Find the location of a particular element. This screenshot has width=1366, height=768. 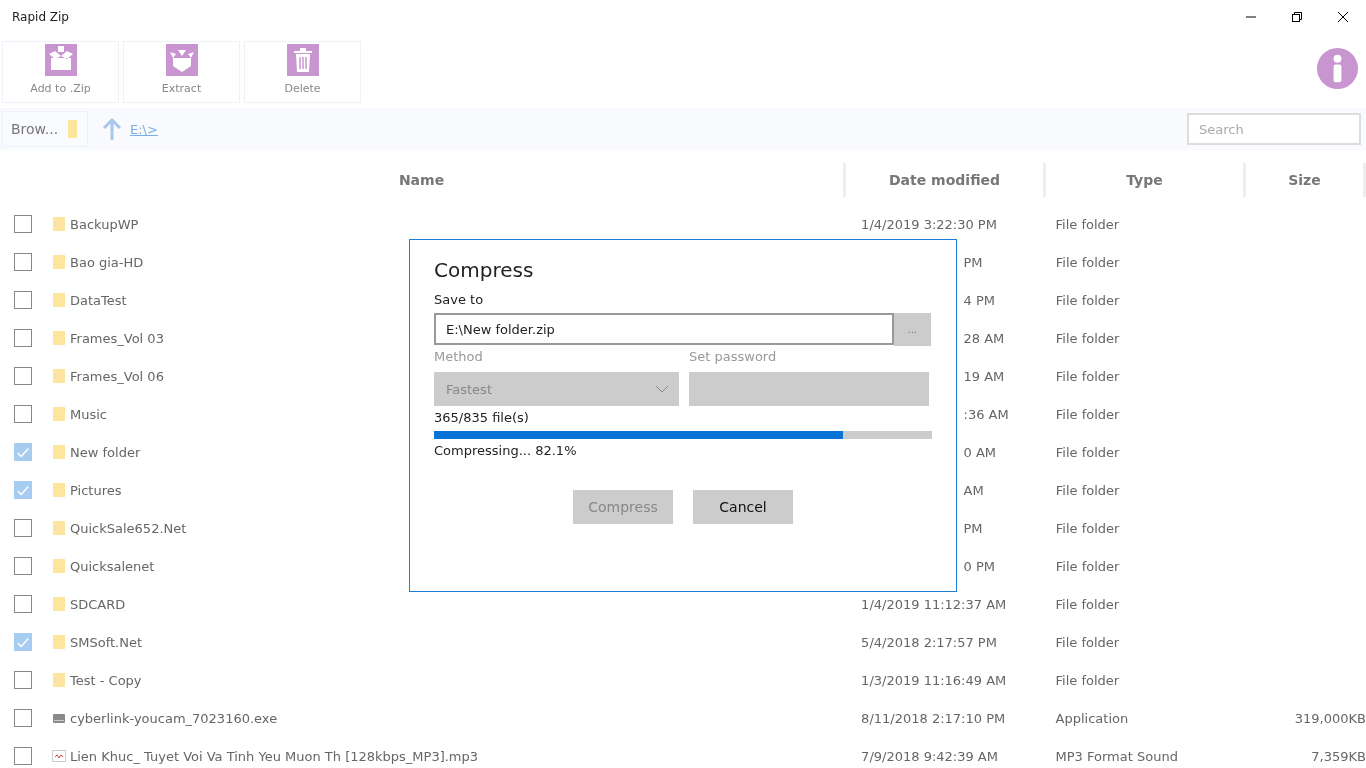

size-cell: 7,359KB is located at coordinates (1338, 756).